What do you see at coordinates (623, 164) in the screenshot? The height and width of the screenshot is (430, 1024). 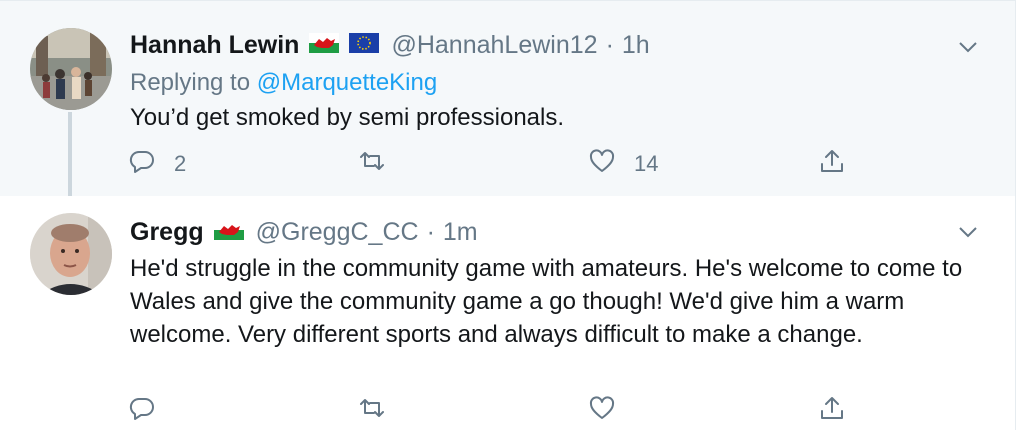 I see `like-button: 14` at bounding box center [623, 164].